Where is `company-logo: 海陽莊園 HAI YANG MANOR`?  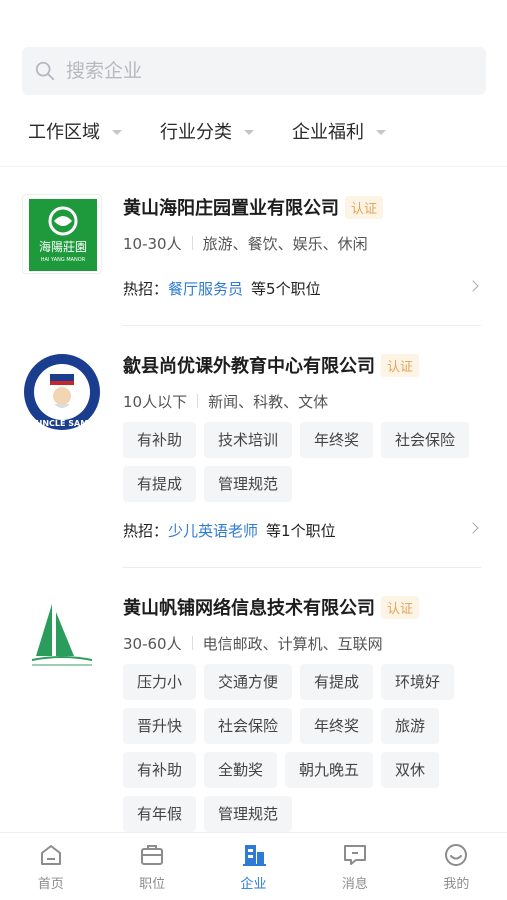 company-logo: 海陽莊園 HAI YANG MANOR is located at coordinates (62, 234).